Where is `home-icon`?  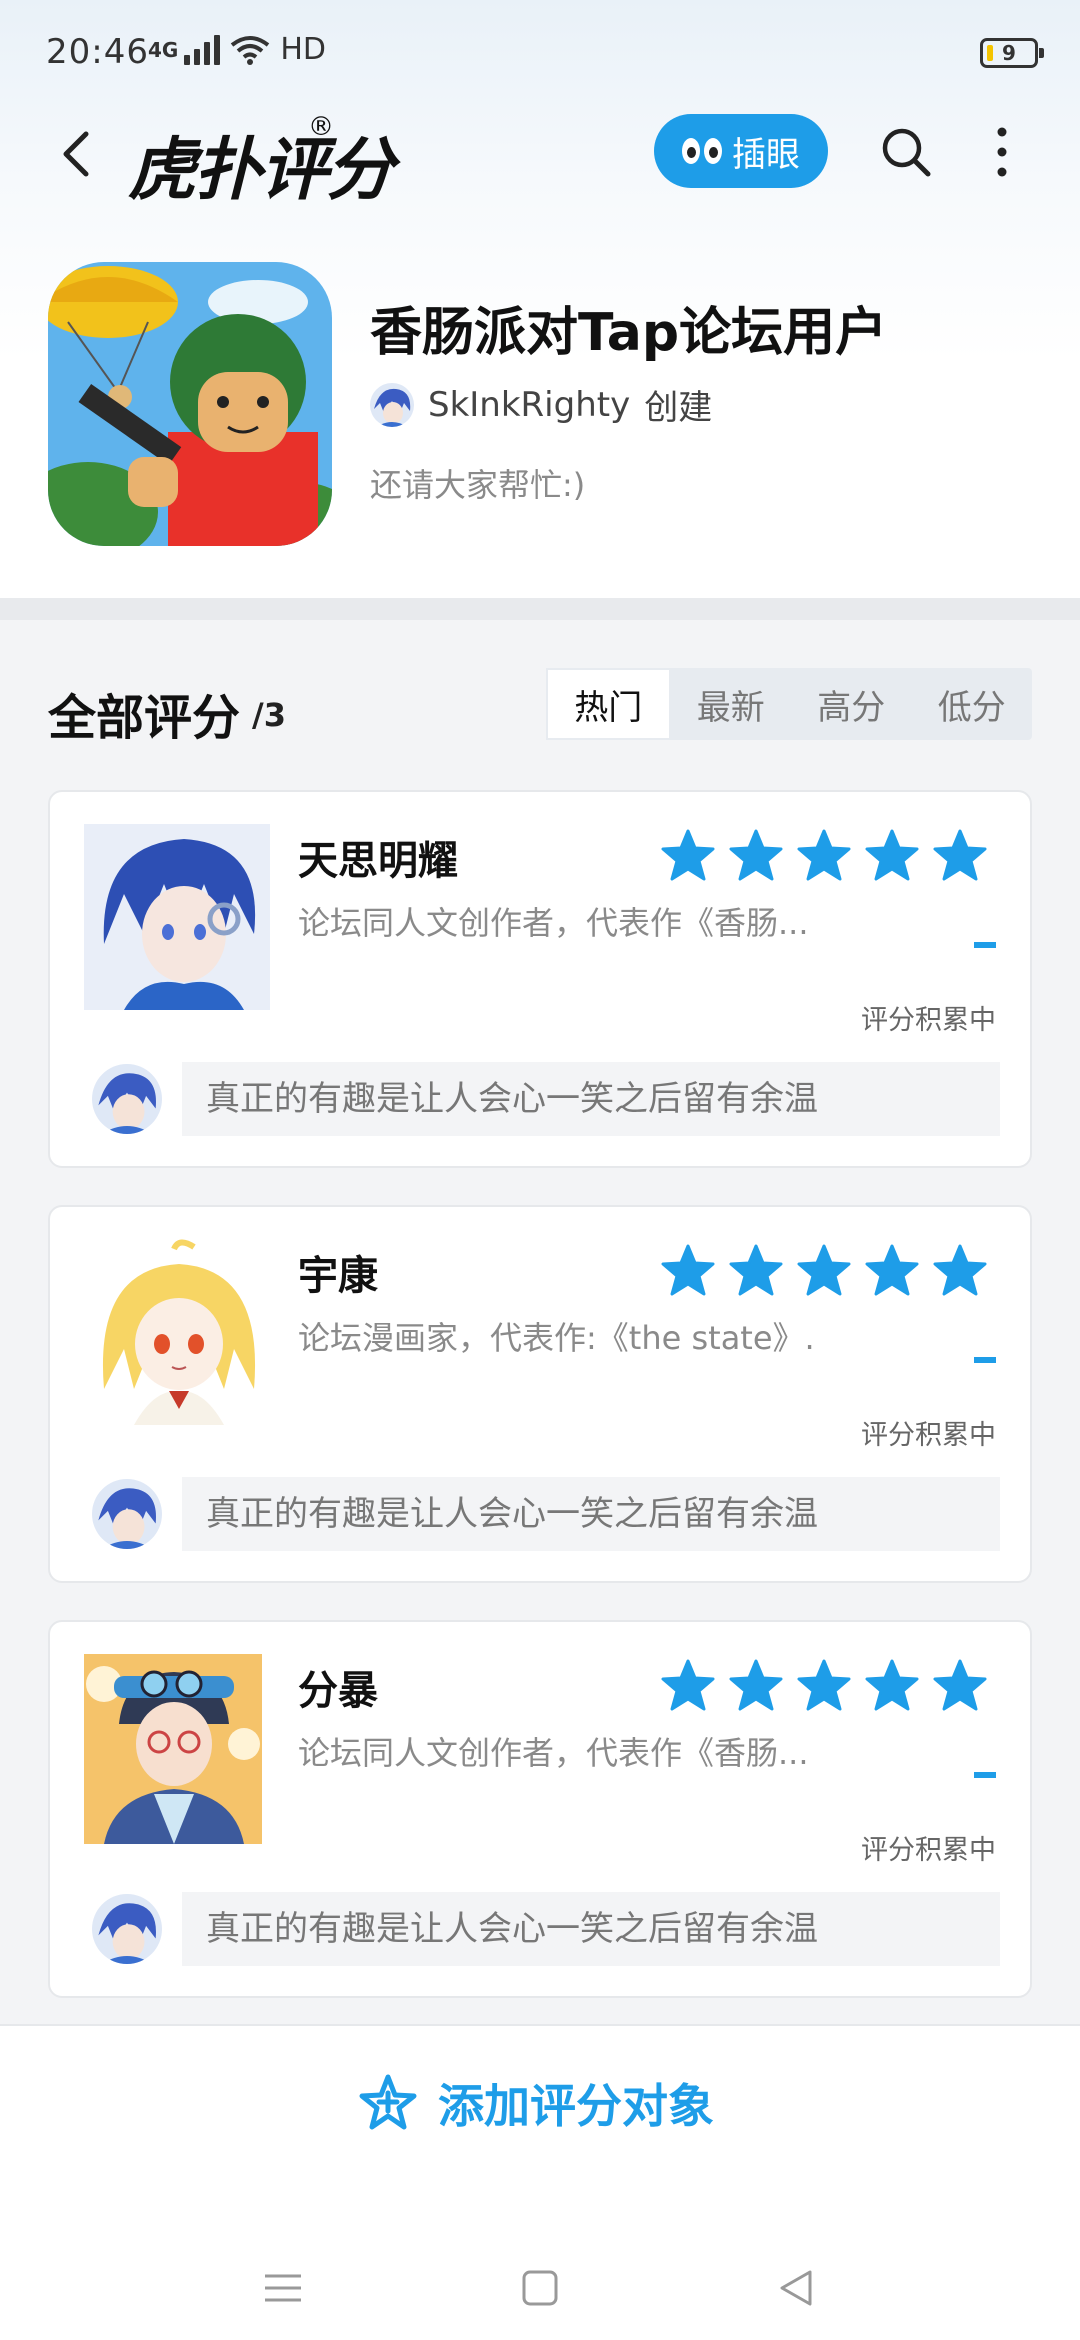 home-icon is located at coordinates (540, 2288).